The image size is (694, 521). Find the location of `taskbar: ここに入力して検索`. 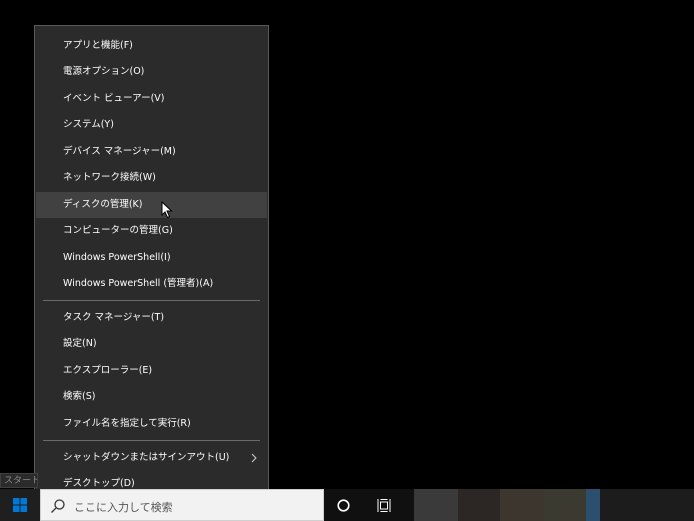

taskbar: ここに入力して検索 is located at coordinates (347, 505).